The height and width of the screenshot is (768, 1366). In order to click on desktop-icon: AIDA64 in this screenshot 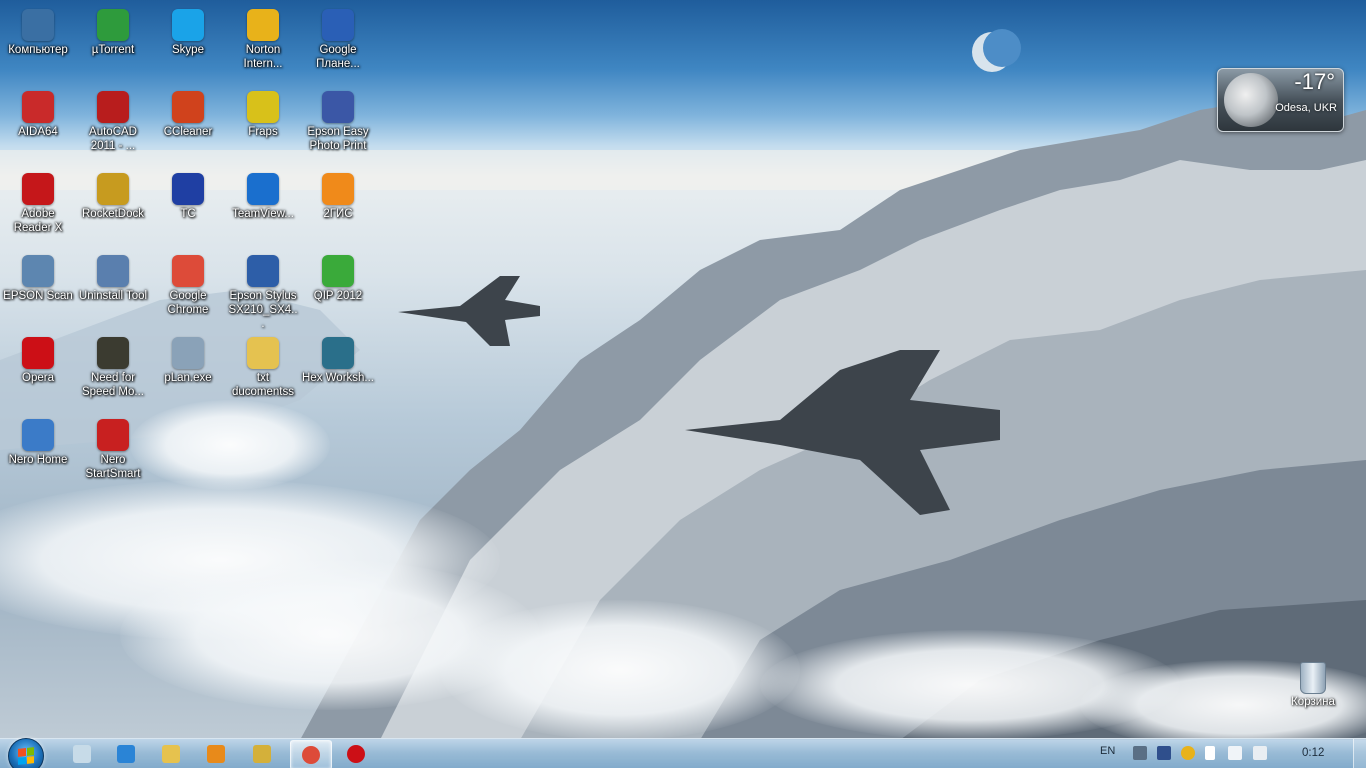, I will do `click(38, 126)`.